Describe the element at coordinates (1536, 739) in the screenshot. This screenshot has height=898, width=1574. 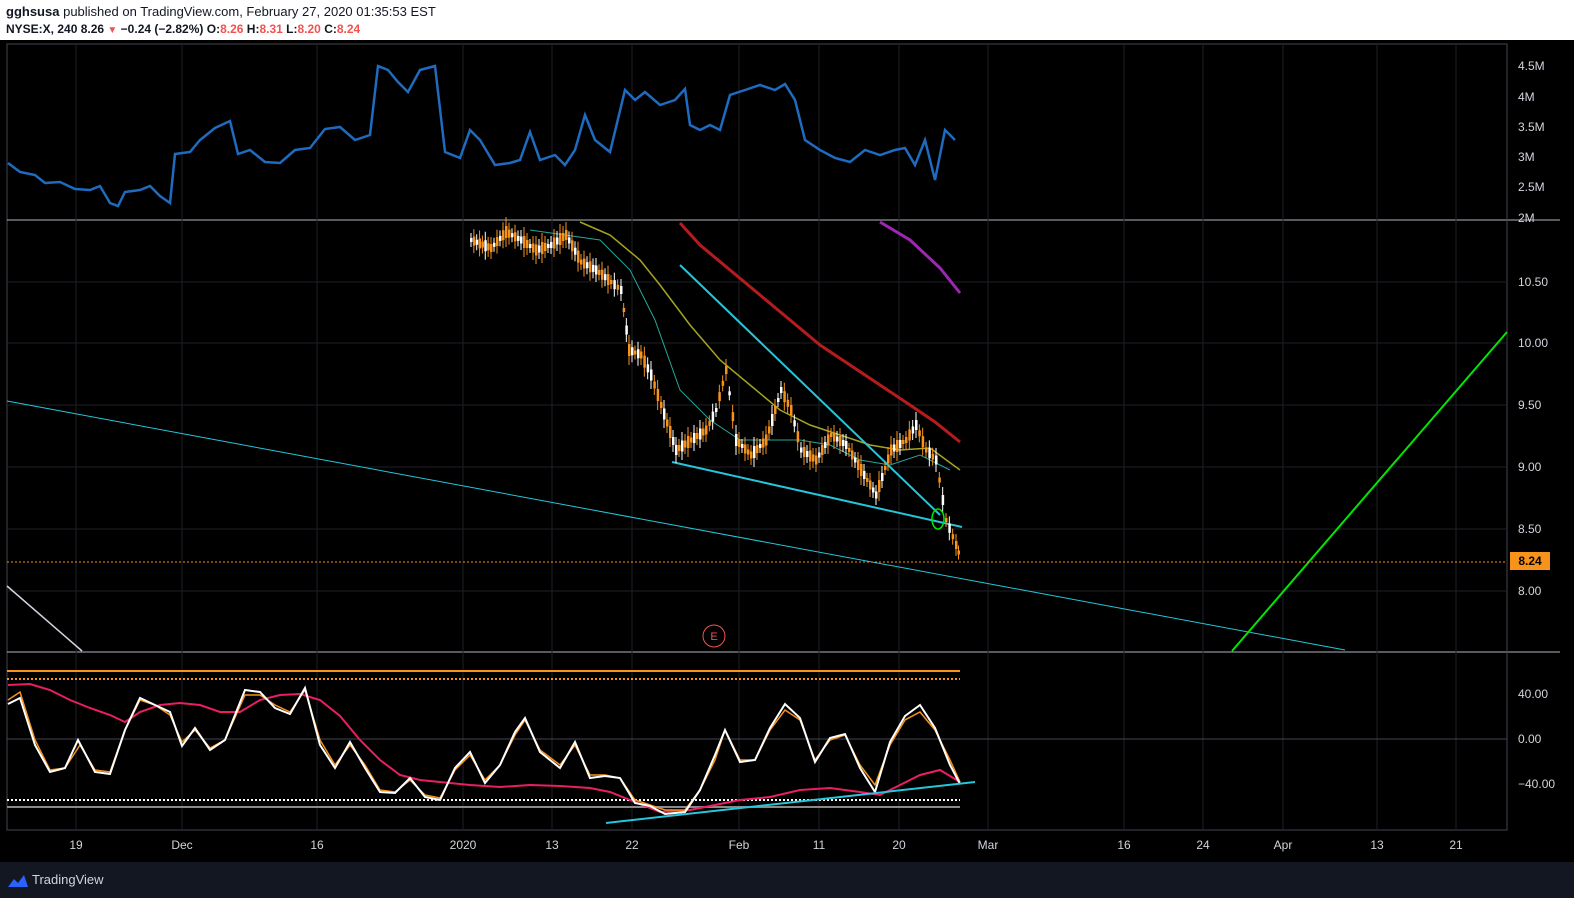
I see `oscillator-axis: 40.00 0.00 −40.00` at that location.